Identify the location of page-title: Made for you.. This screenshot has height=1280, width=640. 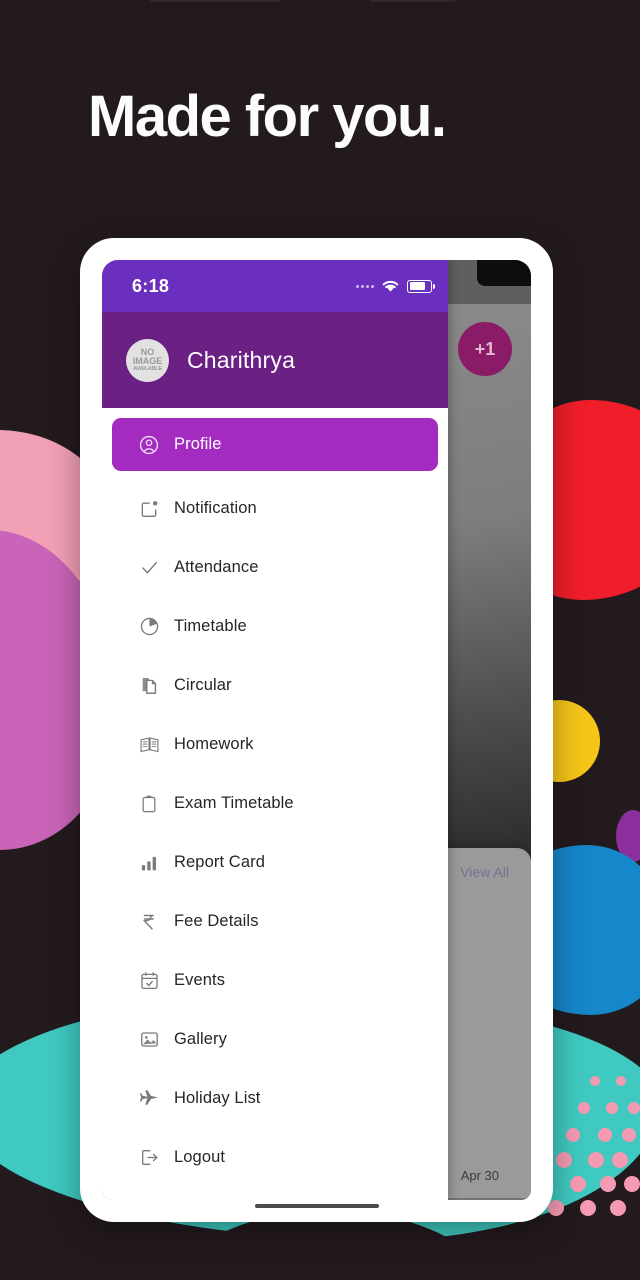
(267, 116).